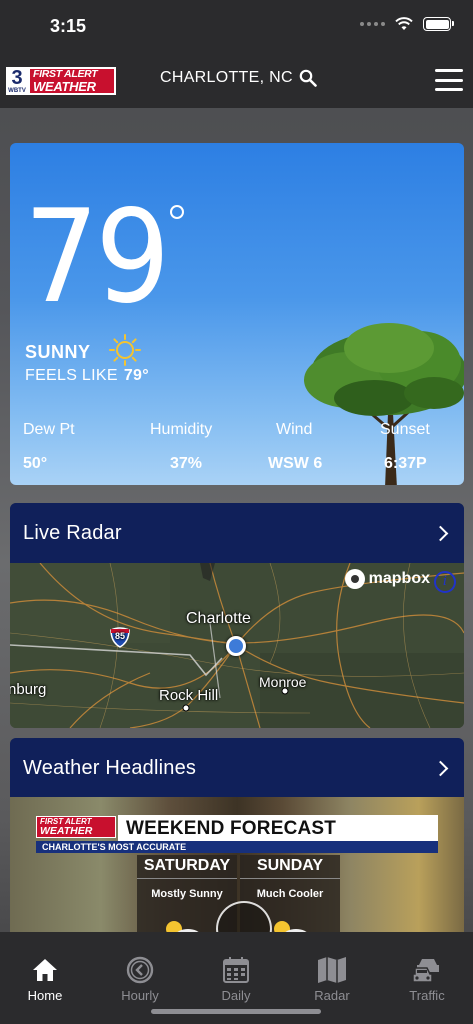 This screenshot has height=1024, width=473. What do you see at coordinates (58, 352) in the screenshot?
I see `condition-label: SUNNY` at bounding box center [58, 352].